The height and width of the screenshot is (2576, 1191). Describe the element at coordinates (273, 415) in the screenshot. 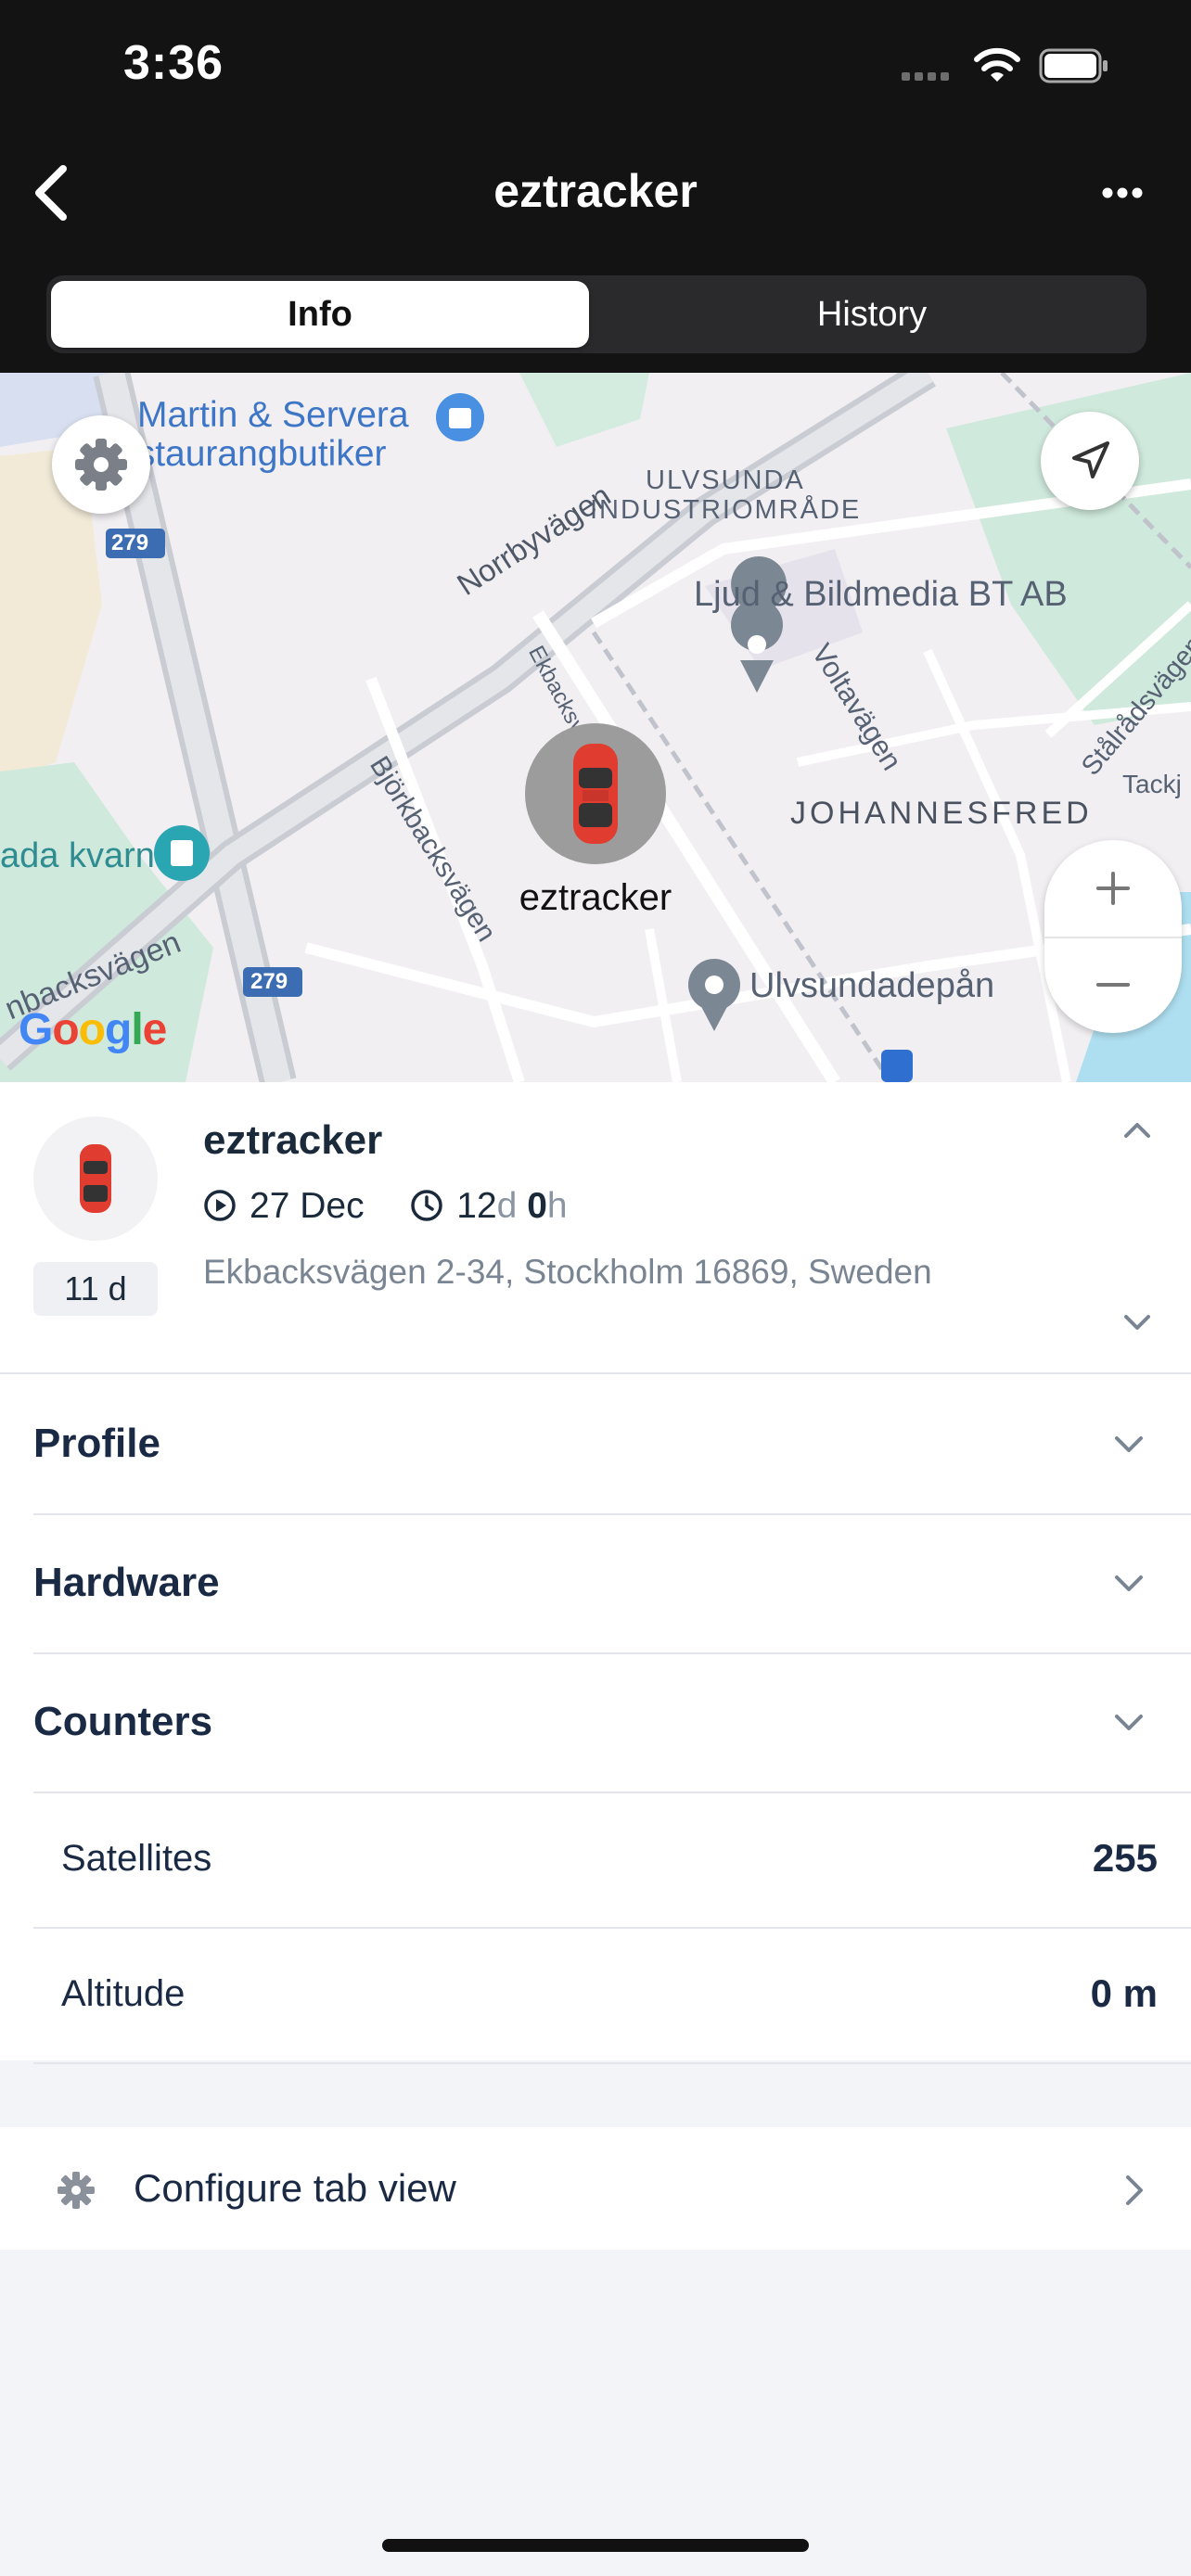

I see `map-label-martin1: Martin & Servera` at that location.